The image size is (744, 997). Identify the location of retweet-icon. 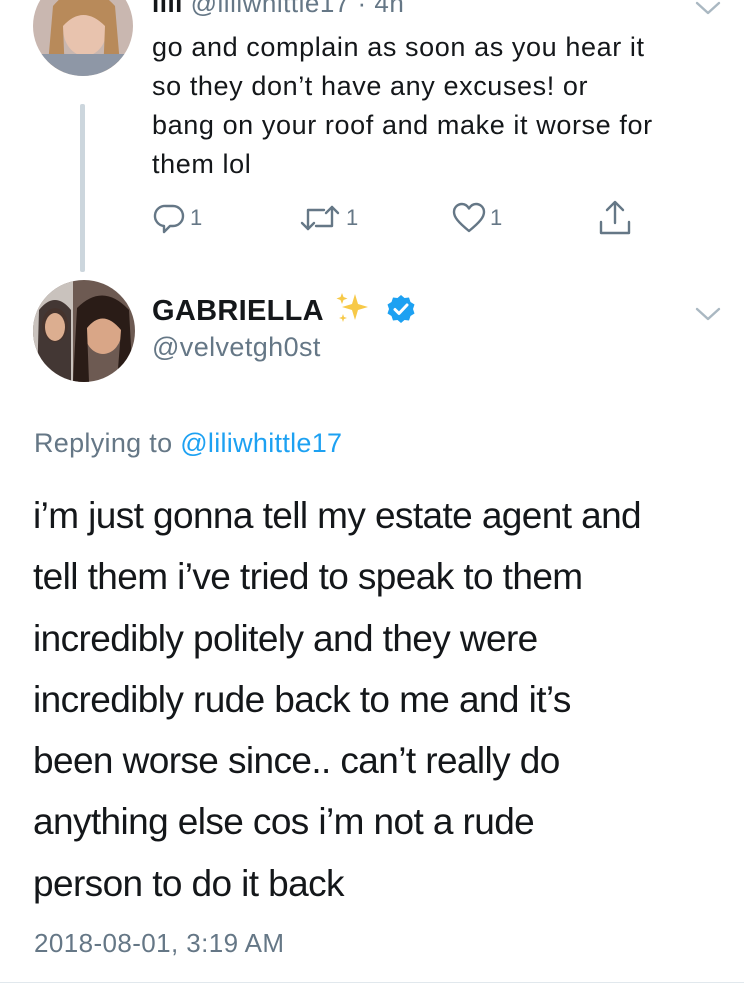
(320, 218).